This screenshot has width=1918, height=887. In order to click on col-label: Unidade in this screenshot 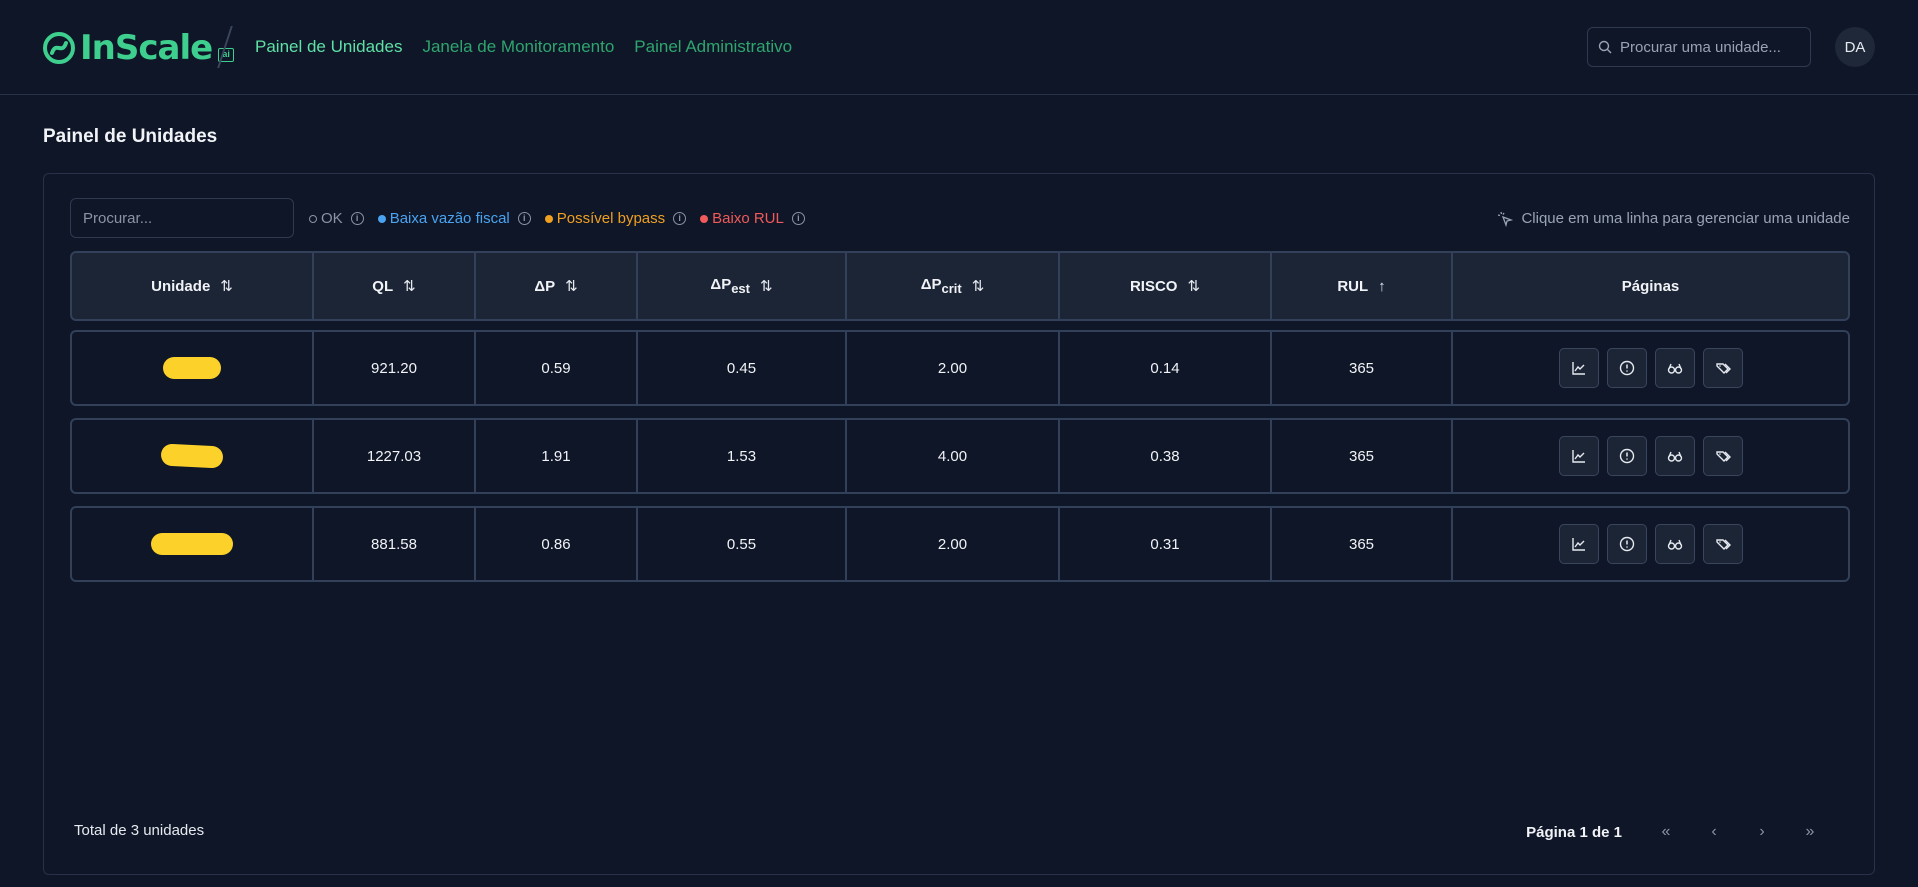, I will do `click(181, 286)`.